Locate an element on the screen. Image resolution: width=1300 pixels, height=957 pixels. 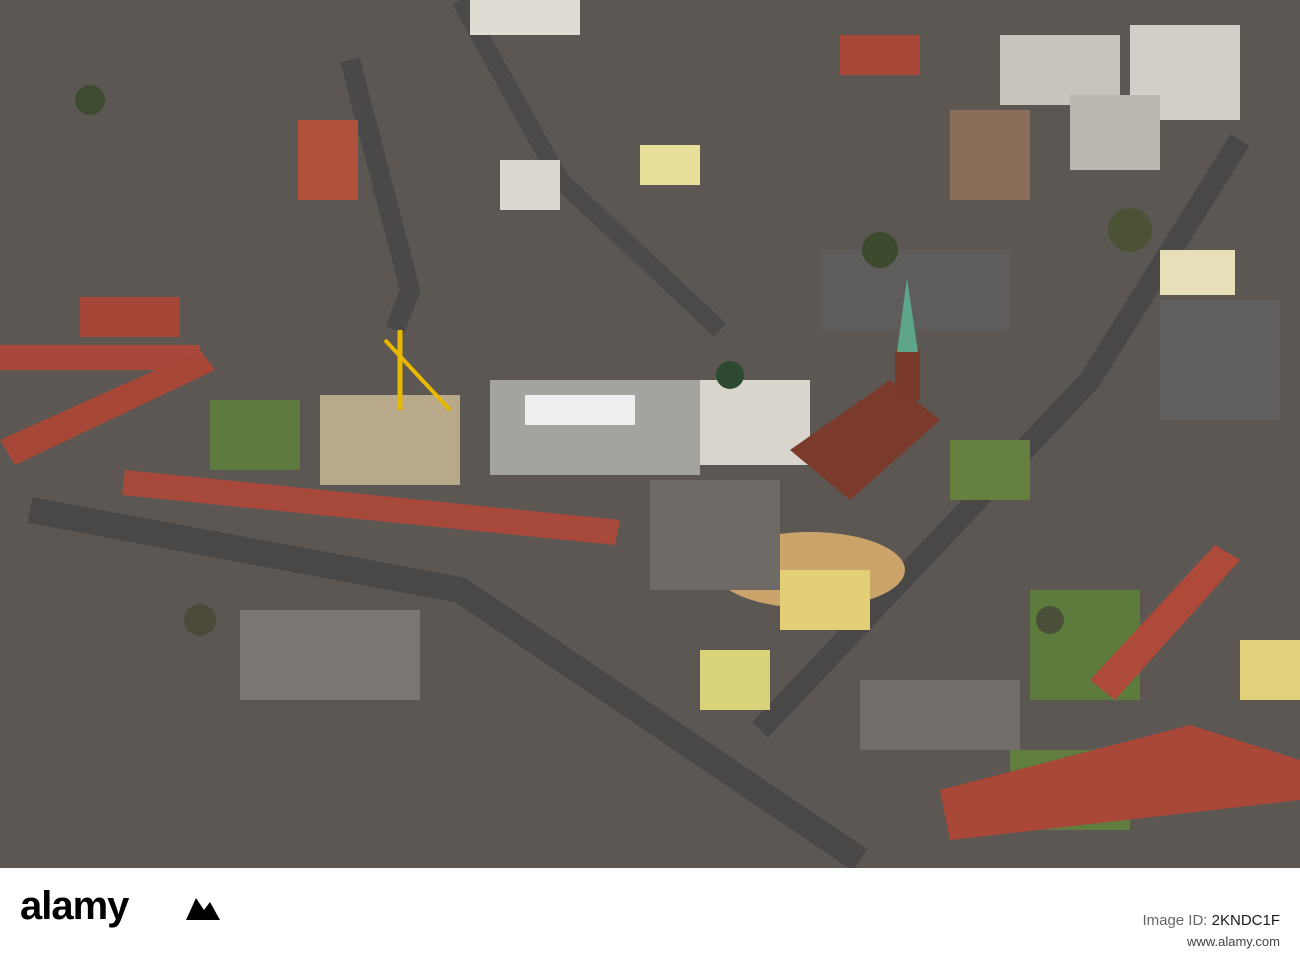
alamy-logo-icon is located at coordinates (203, 909).